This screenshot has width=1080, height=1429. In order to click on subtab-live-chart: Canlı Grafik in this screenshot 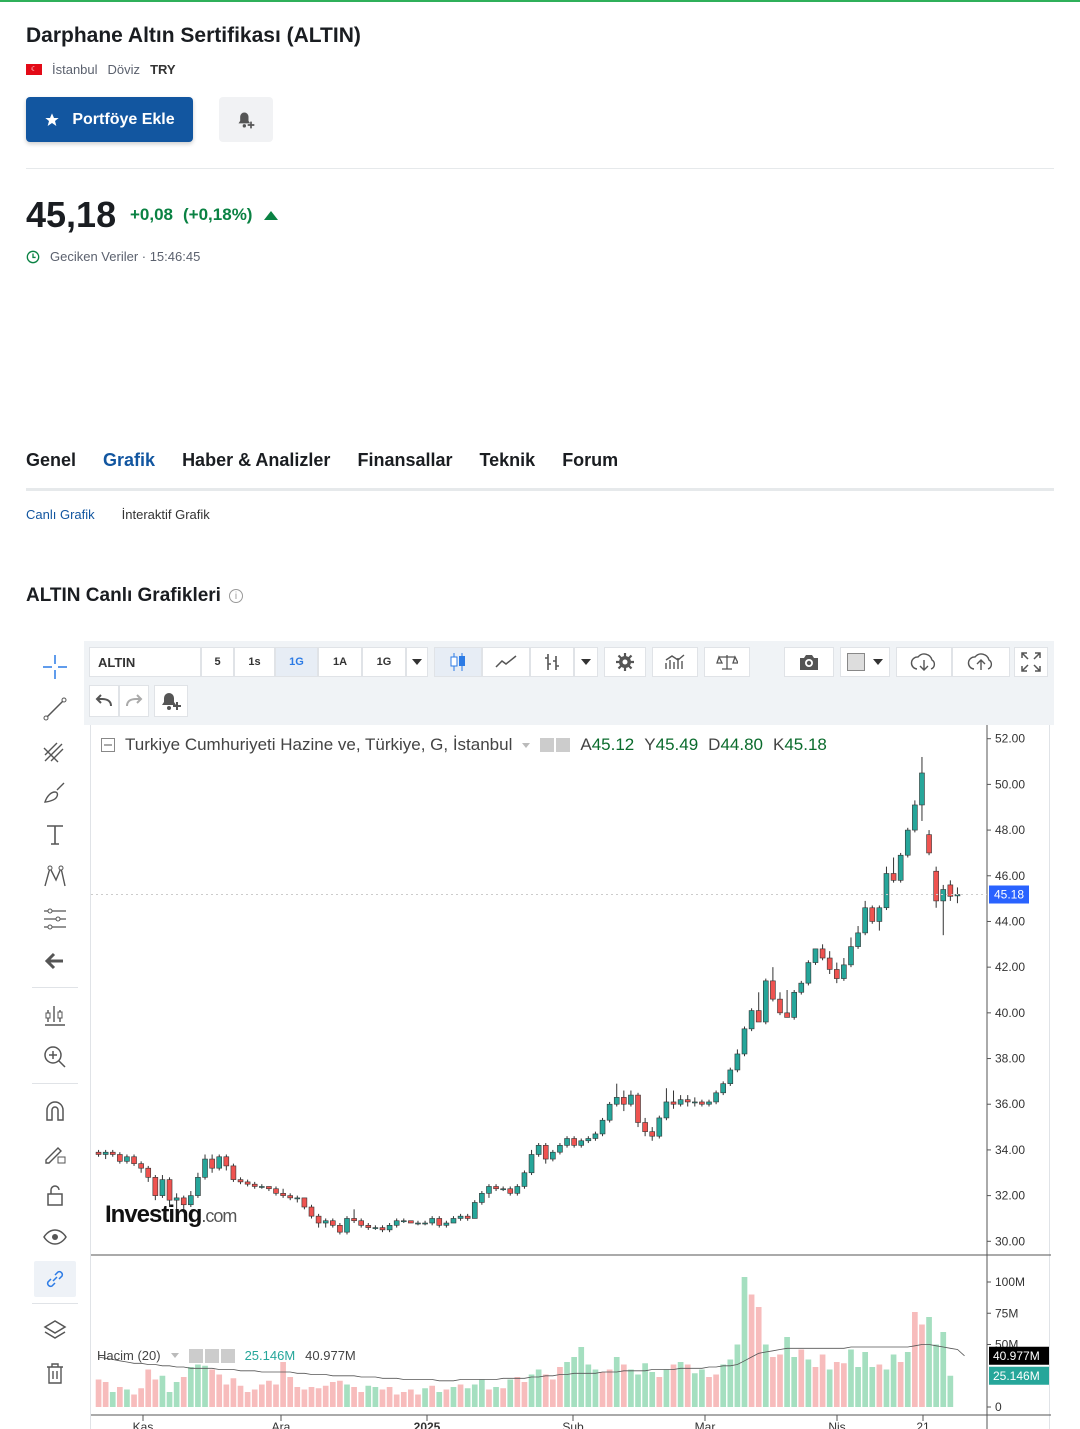, I will do `click(60, 514)`.